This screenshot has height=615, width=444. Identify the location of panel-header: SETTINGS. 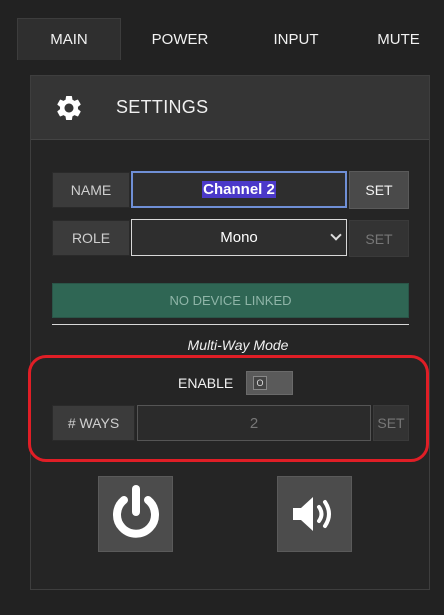
(230, 108).